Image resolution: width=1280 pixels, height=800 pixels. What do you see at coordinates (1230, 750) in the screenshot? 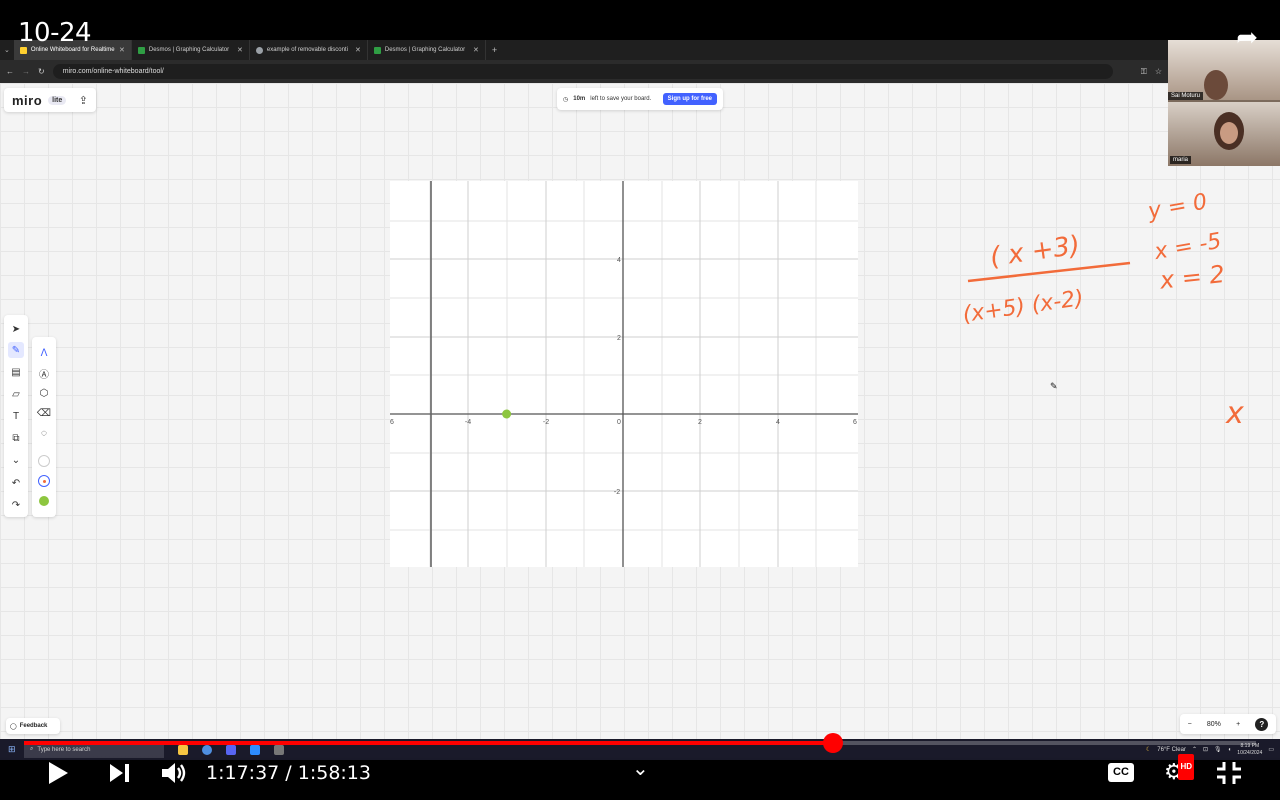
I see `volume-icon: ◖` at bounding box center [1230, 750].